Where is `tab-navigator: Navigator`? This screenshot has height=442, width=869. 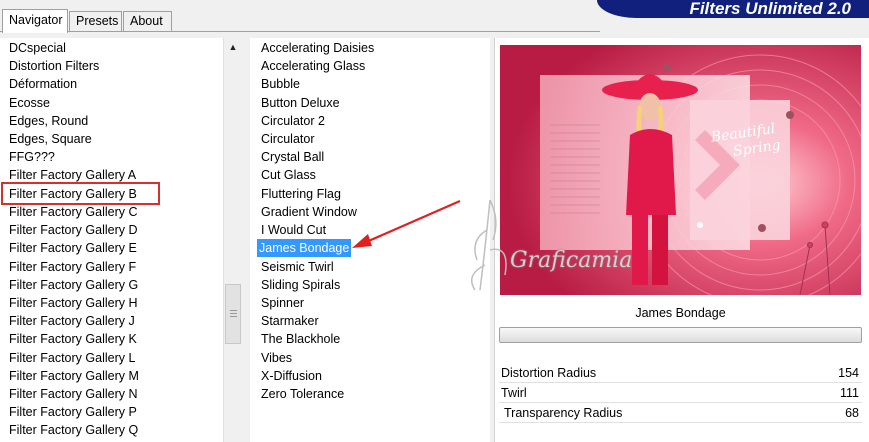
tab-navigator: Navigator is located at coordinates (35, 21).